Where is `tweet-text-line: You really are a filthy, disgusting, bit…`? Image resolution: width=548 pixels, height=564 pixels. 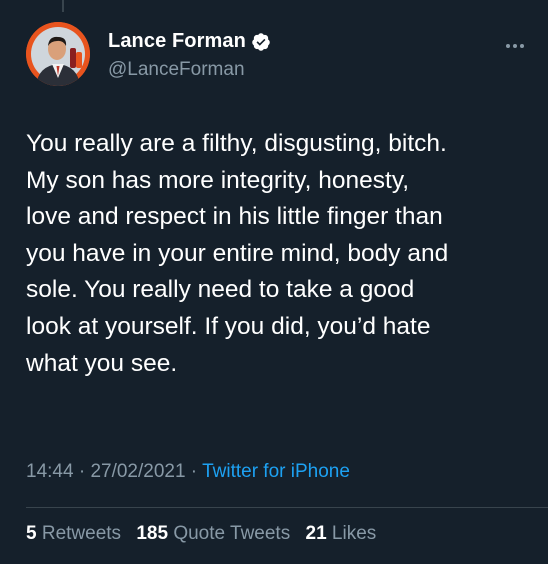 tweet-text-line: You really are a filthy, disgusting, bit… is located at coordinates (236, 143).